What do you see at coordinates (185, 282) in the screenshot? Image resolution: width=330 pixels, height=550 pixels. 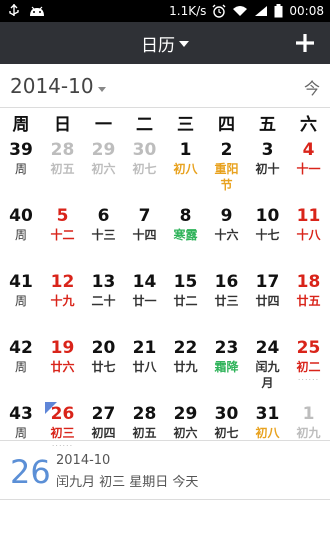 I see `day-number: 15` at bounding box center [185, 282].